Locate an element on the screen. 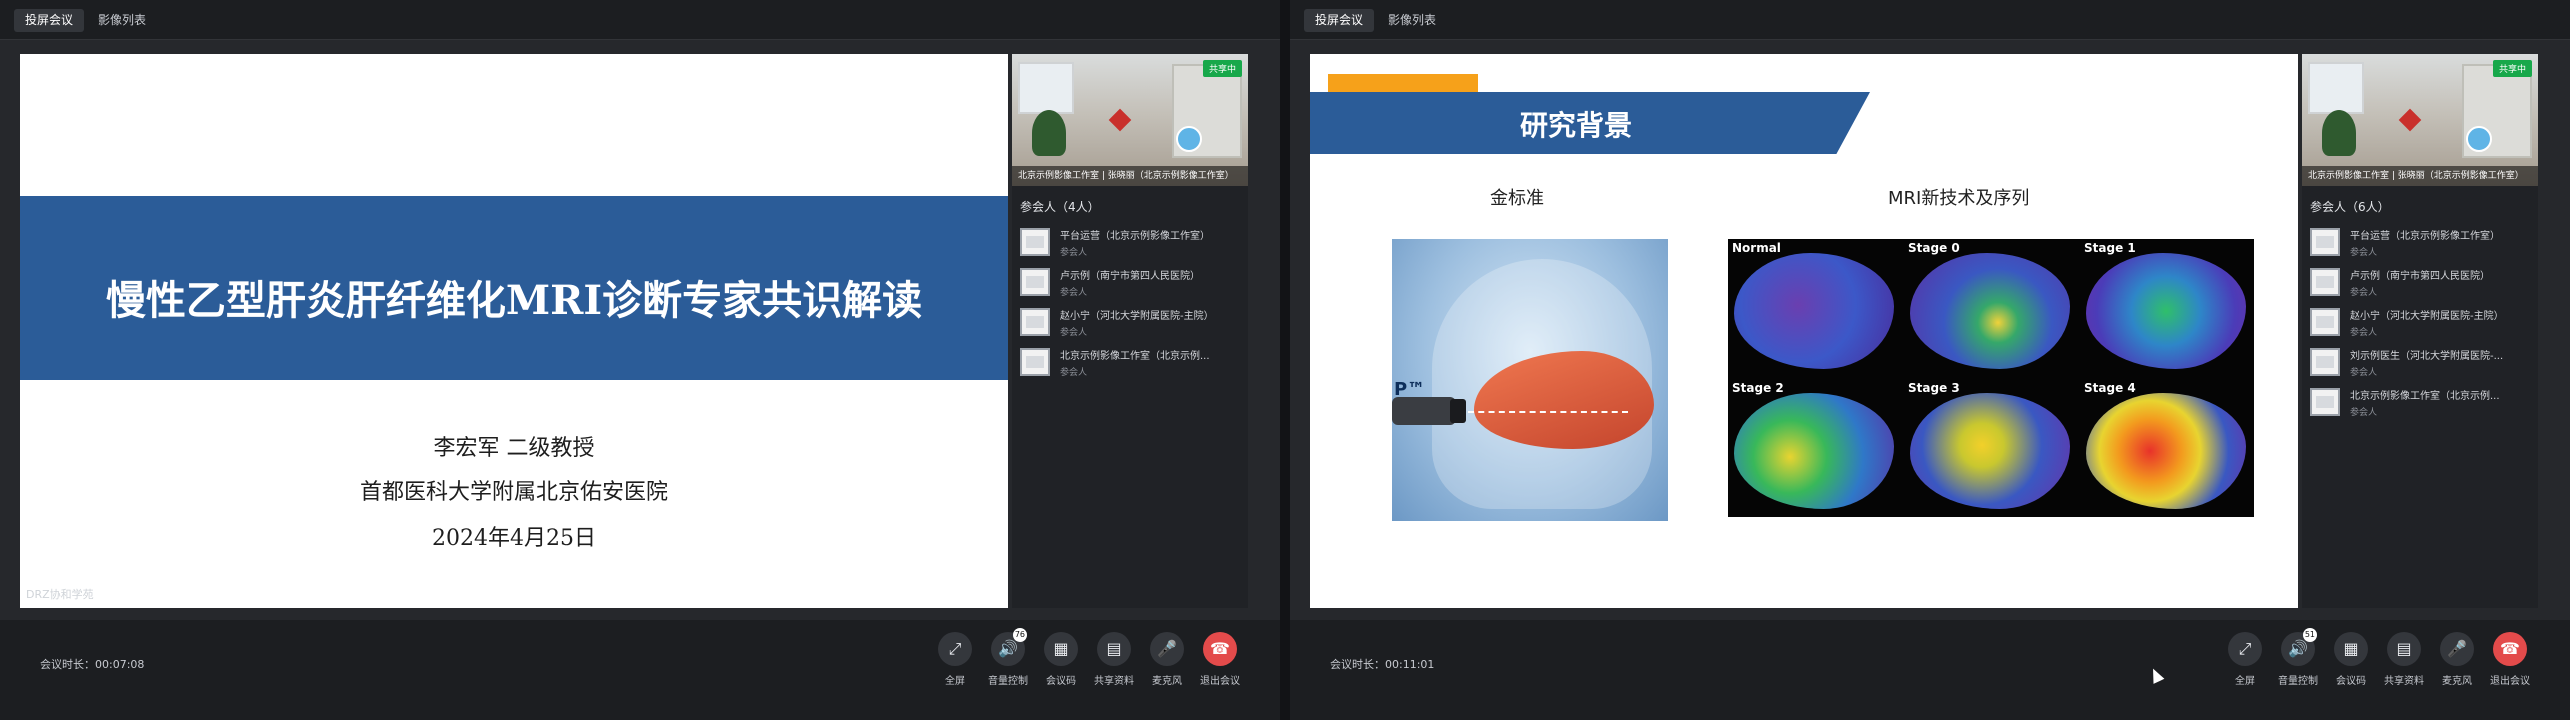 The image size is (2570, 720). control-label: 全屏 is located at coordinates (2245, 681).